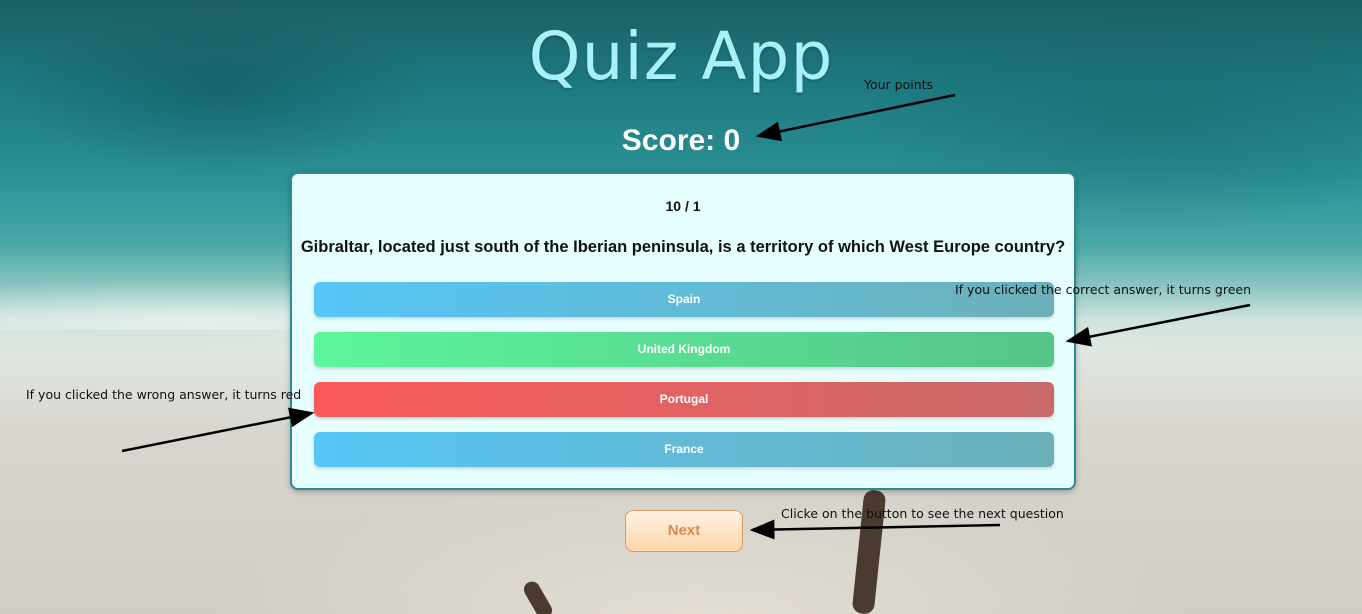  What do you see at coordinates (681, 140) in the screenshot?
I see `score-display: Score: 0` at bounding box center [681, 140].